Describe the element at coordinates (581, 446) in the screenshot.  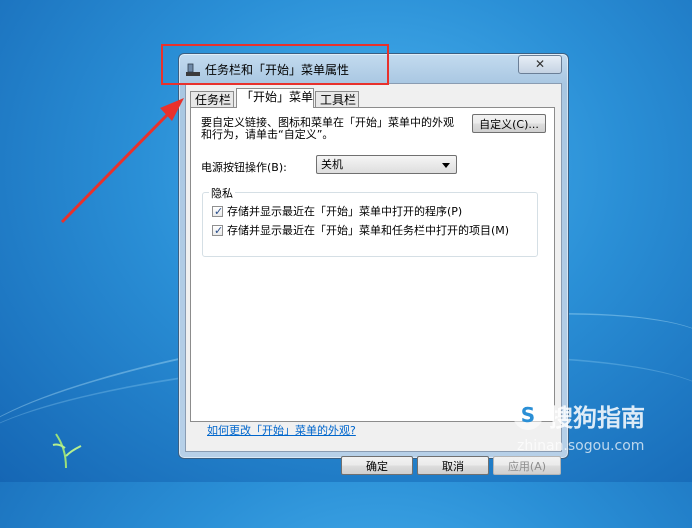
I see `watermark-url: zhinan.sogou.com` at that location.